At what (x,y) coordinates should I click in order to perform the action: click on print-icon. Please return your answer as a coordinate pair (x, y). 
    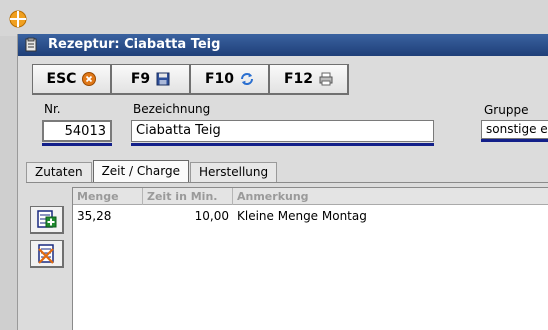
    Looking at the image, I should click on (326, 79).